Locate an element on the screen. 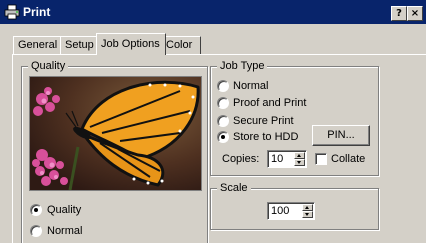  copies-spinner: 10 is located at coordinates (287, 159).